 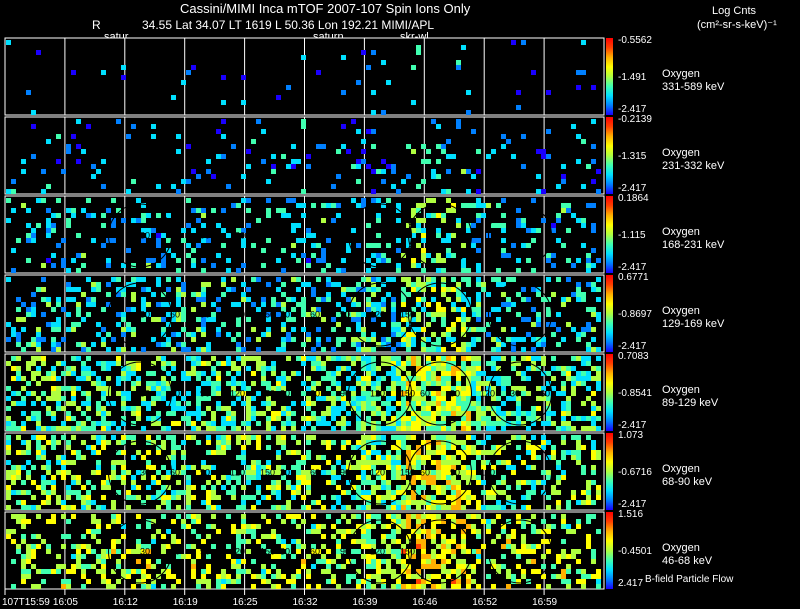 What do you see at coordinates (125, 602) in the screenshot?
I see `x-tick-label: 16:12` at bounding box center [125, 602].